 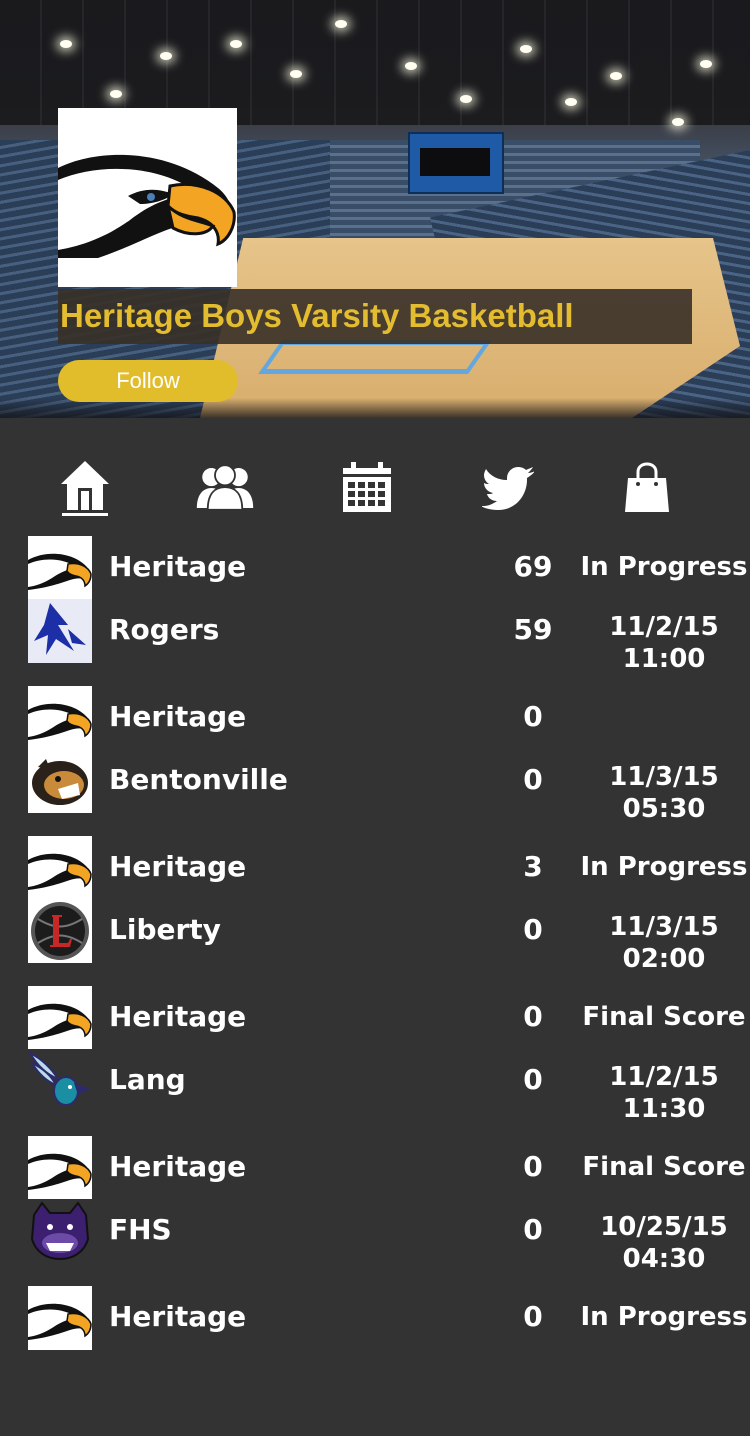 What do you see at coordinates (317, 315) in the screenshot?
I see `team-title: Heritage Boys Varsity Basketball` at bounding box center [317, 315].